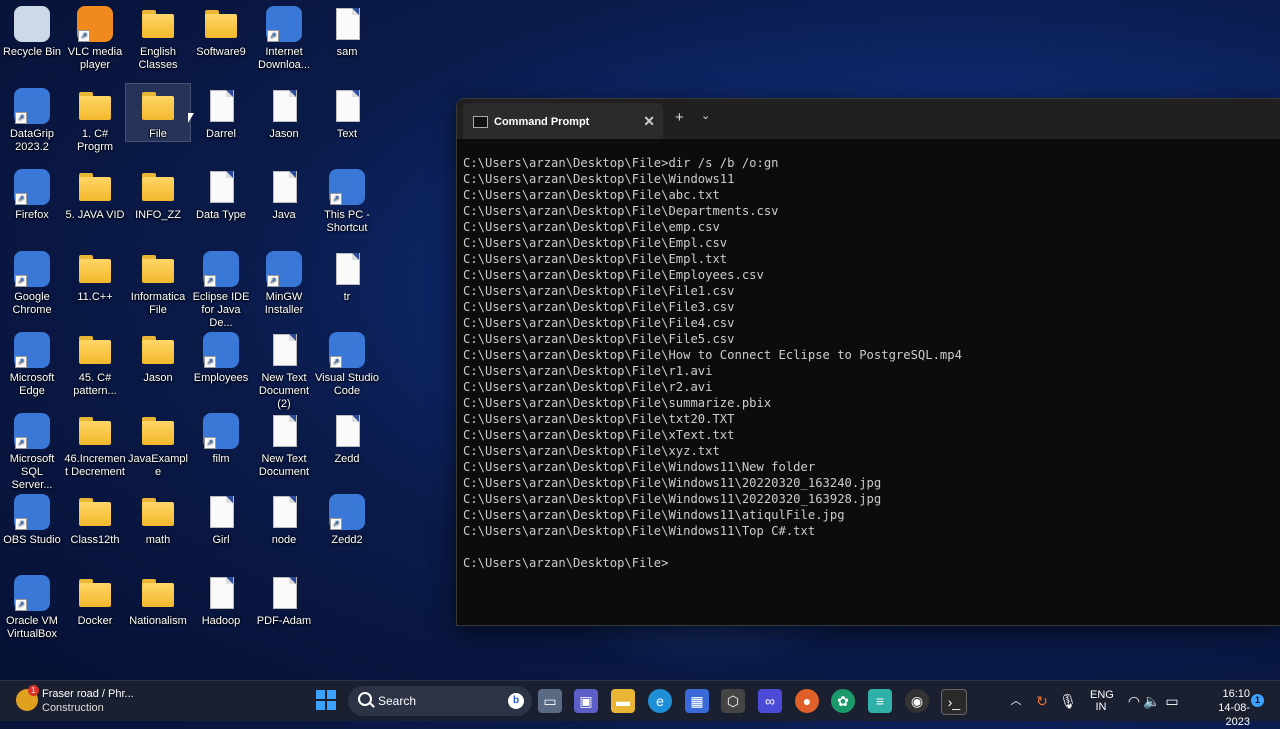 This screenshot has width=1280, height=729. Describe the element at coordinates (32, 363) in the screenshot. I see `desktop-item: ↗ Microsoft Edge` at that location.